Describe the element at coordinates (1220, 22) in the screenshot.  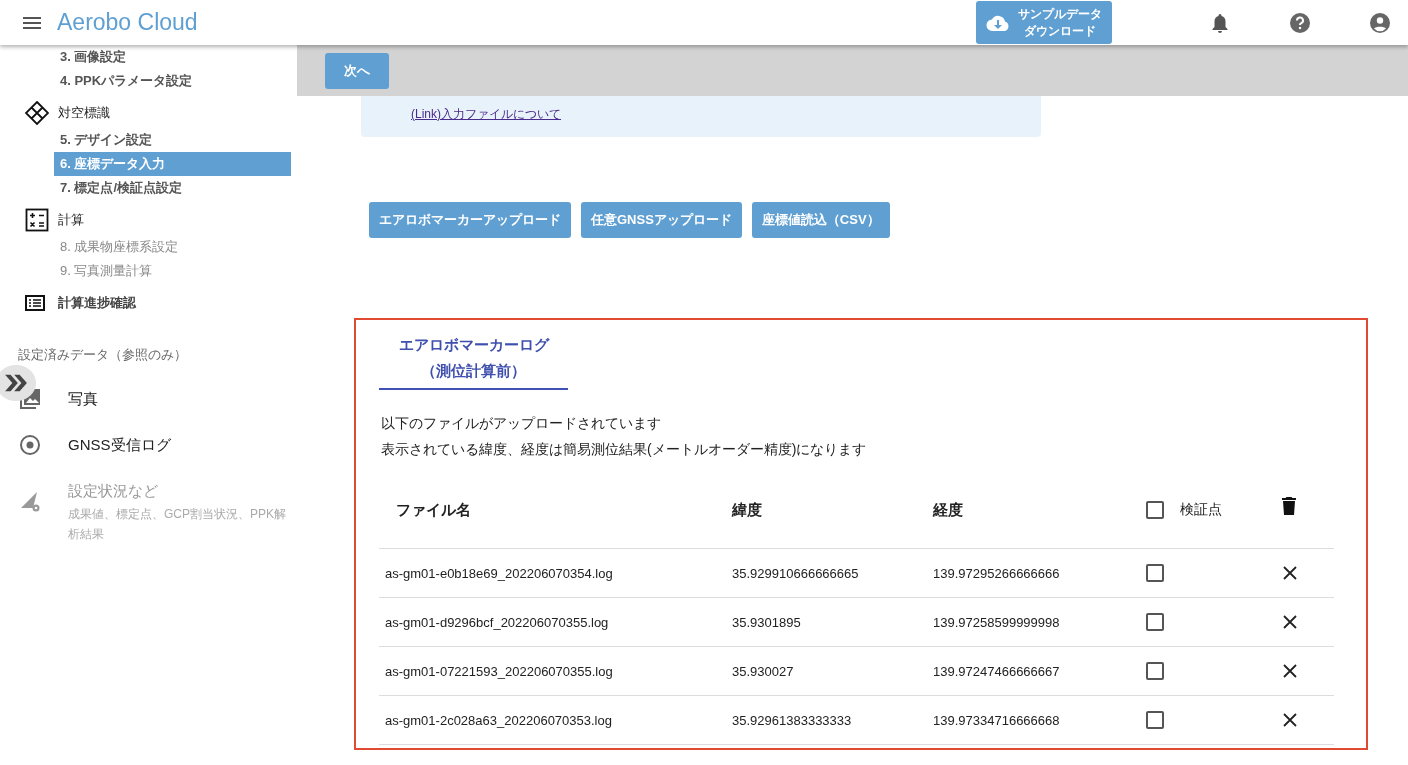
I see `bell-icon` at that location.